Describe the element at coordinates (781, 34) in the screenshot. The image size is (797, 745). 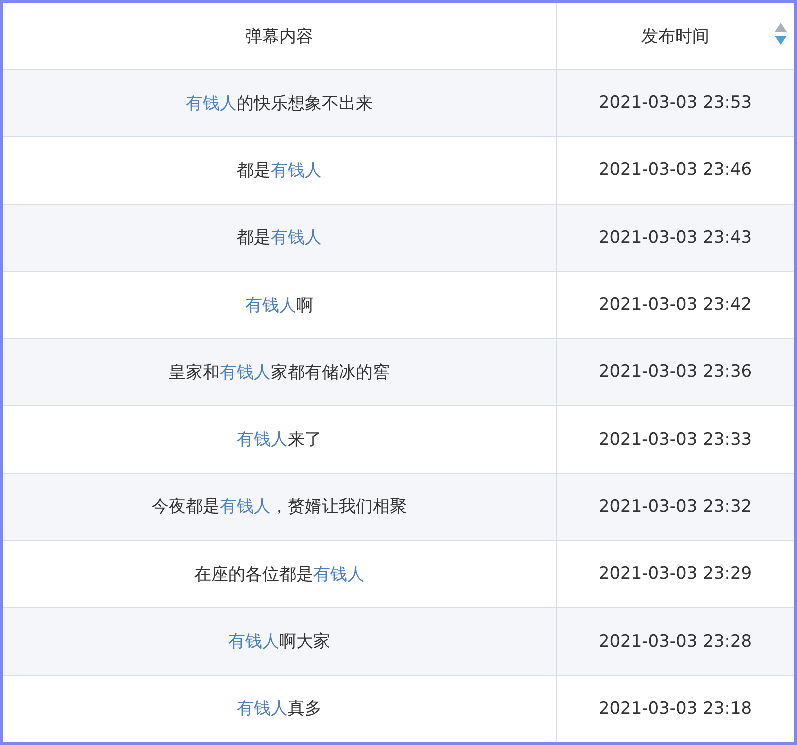
I see `sort-icon` at that location.